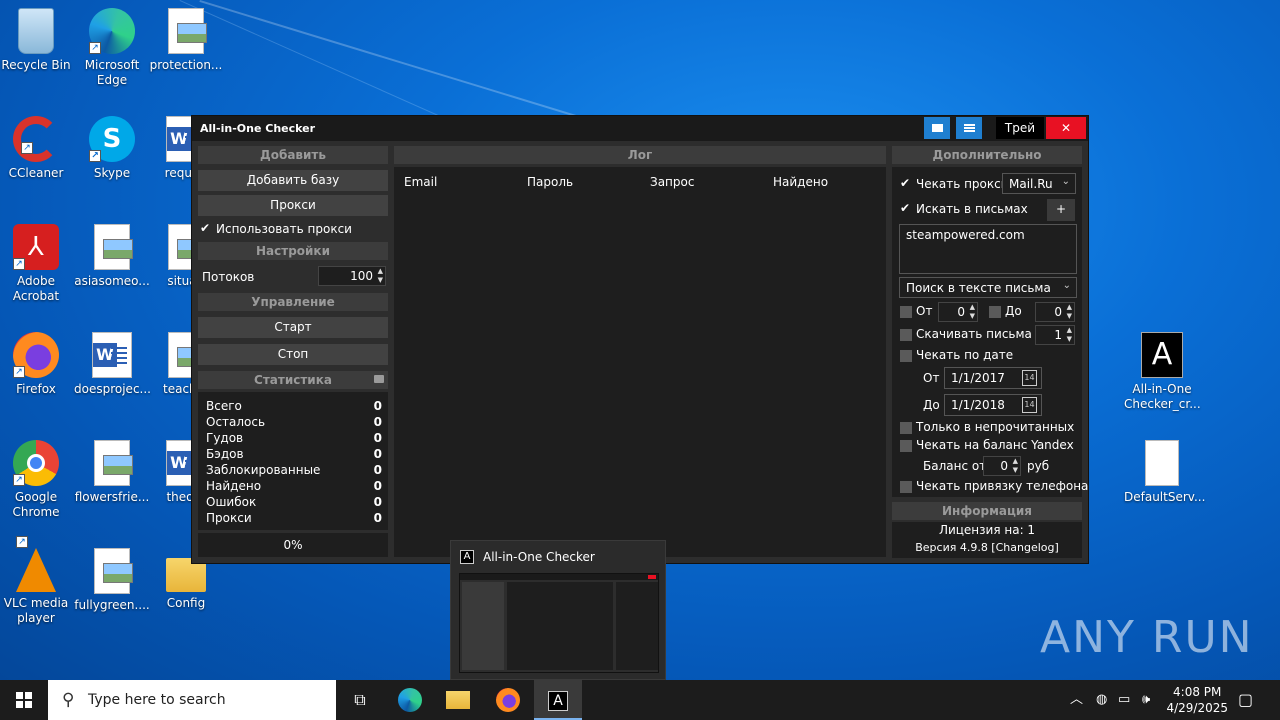  What do you see at coordinates (192, 700) in the screenshot?
I see `taskbar-search: ⚲ Type here to search` at bounding box center [192, 700].